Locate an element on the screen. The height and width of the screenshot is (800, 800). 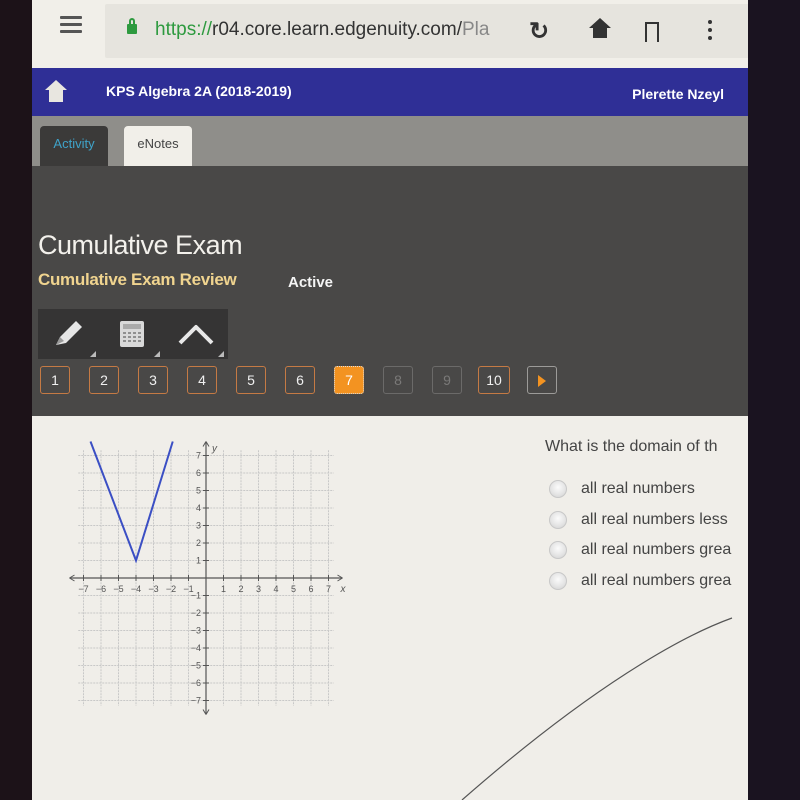
calculator-icon is located at coordinates (132, 334).